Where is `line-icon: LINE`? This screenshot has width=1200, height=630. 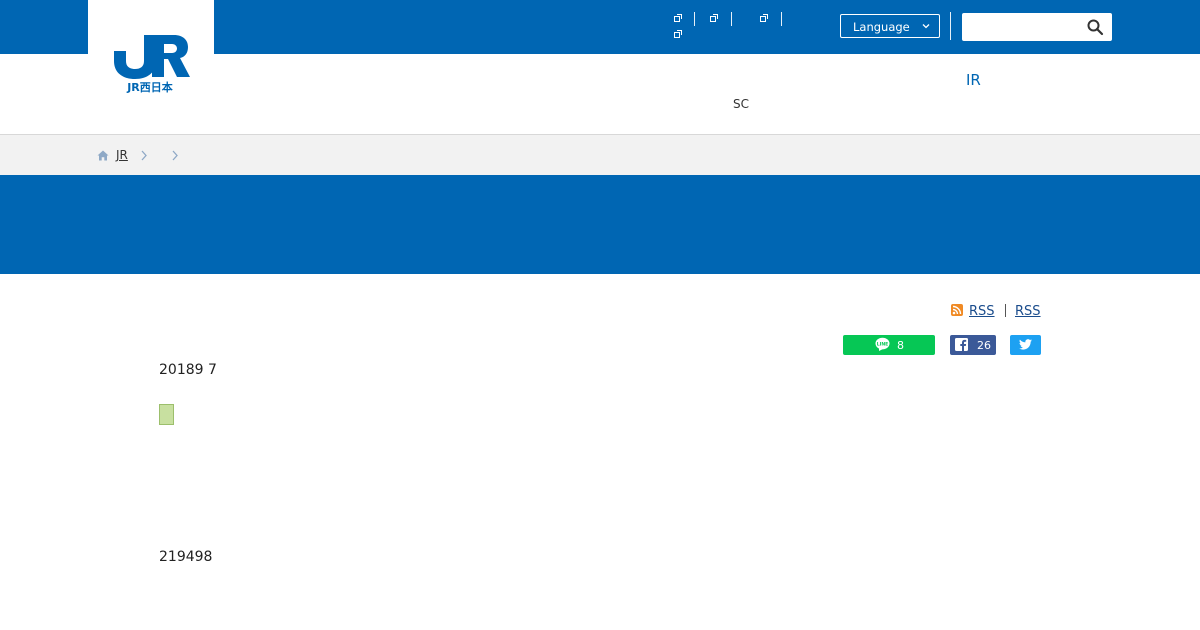 line-icon: LINE is located at coordinates (882, 344).